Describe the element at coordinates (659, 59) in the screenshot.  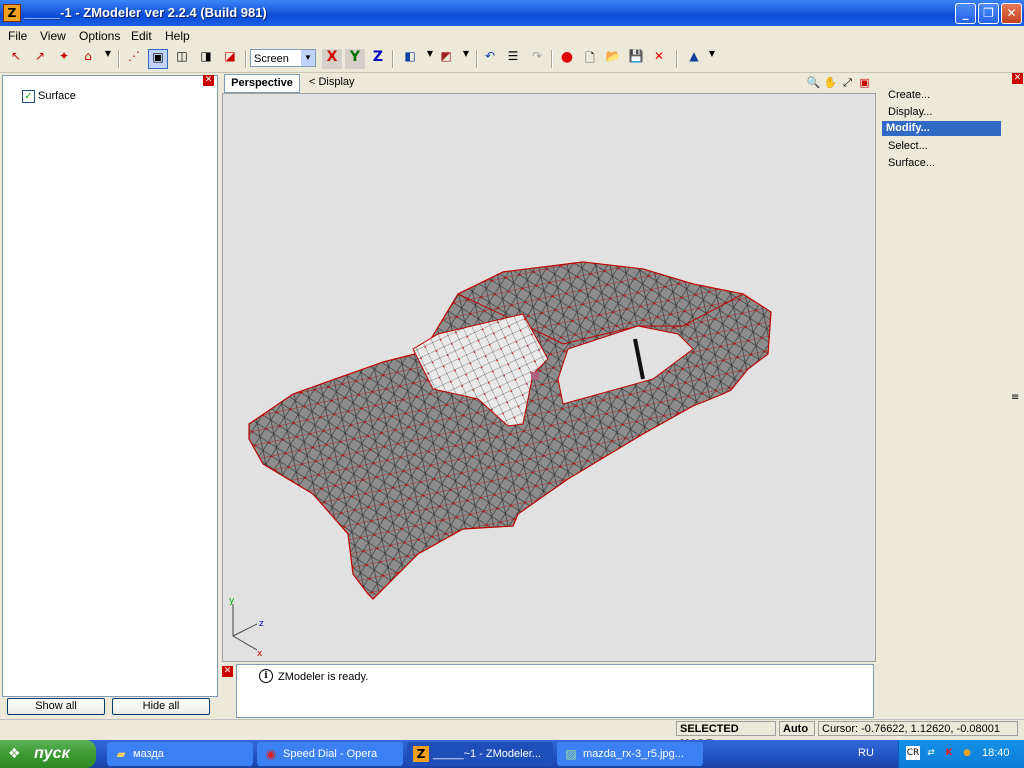
I see `delete-icon: ✕` at that location.